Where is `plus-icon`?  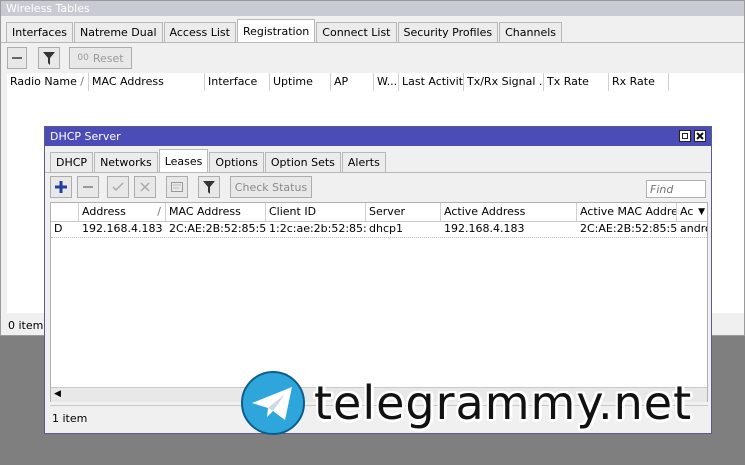
plus-icon is located at coordinates (61, 187).